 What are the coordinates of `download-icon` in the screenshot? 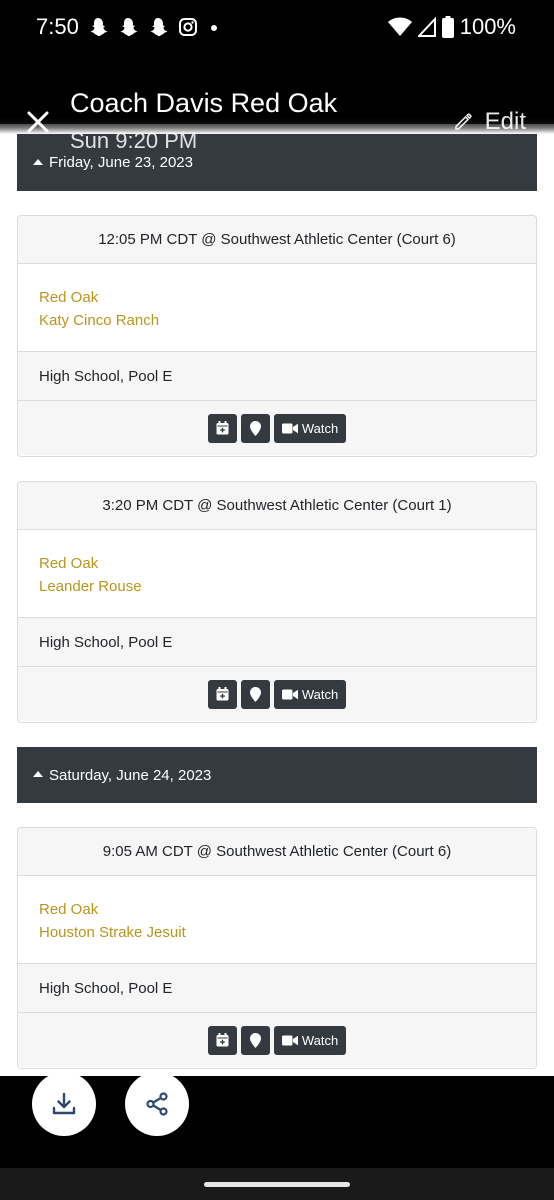 It's located at (64, 1103).